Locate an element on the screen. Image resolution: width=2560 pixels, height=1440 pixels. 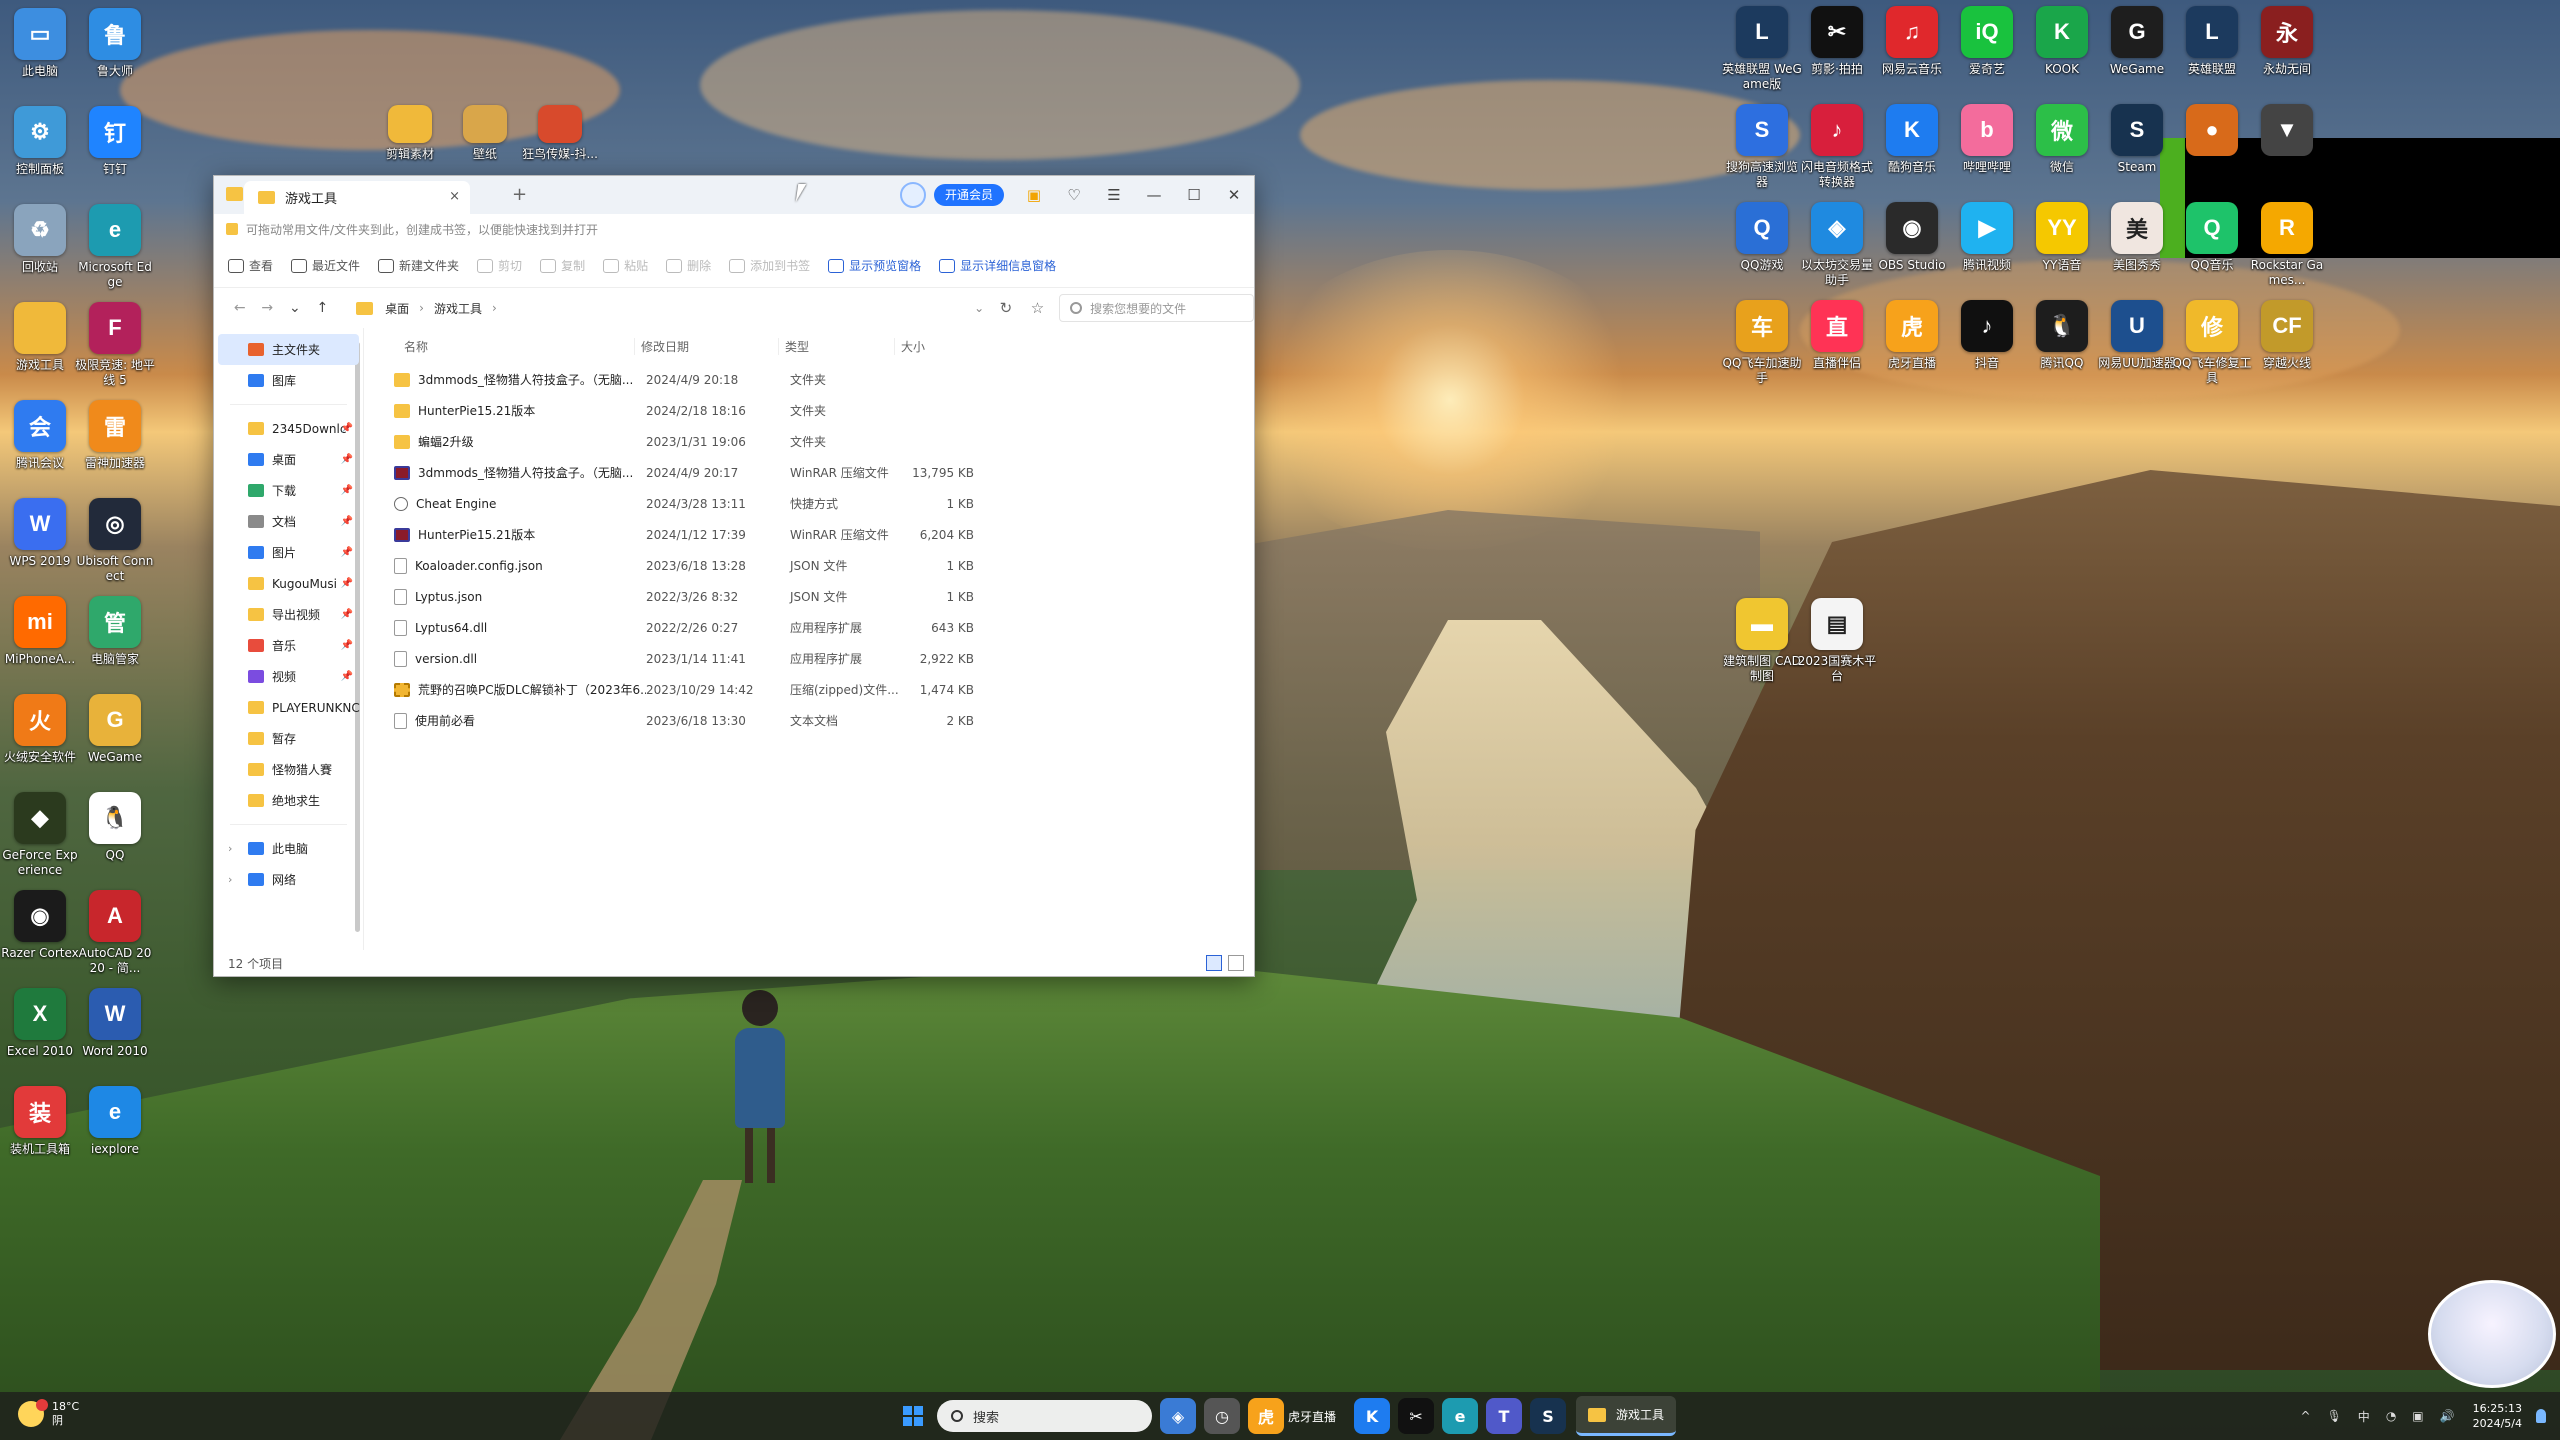
toolbar-view-button: 查看 is located at coordinates (250, 265).